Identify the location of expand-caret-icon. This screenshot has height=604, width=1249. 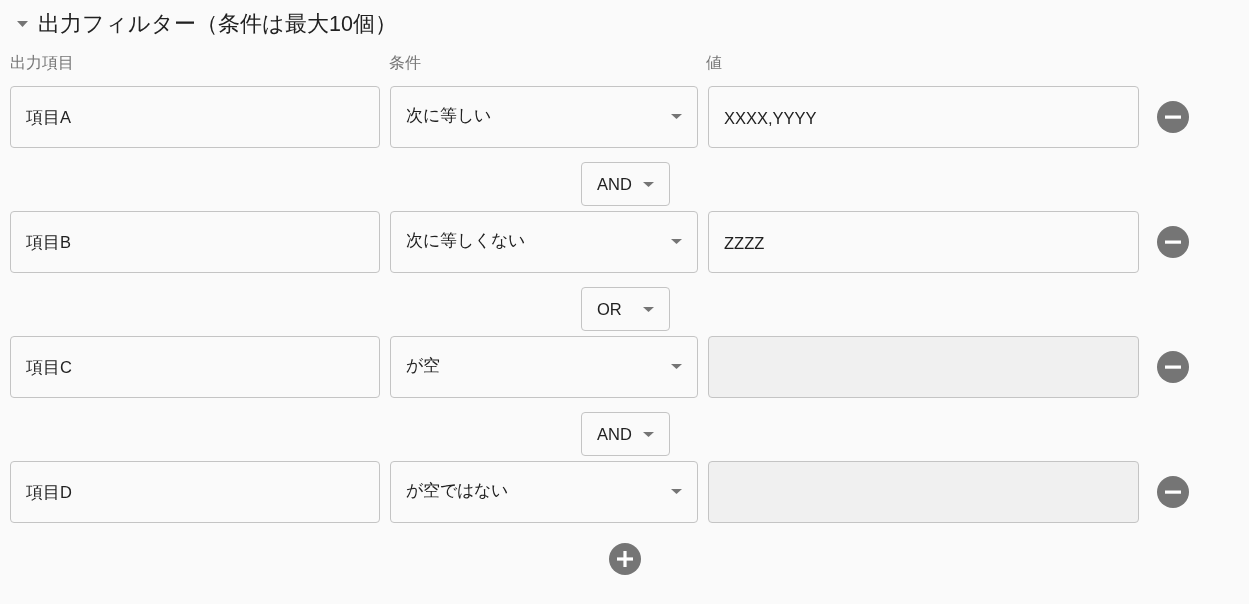
(22, 24).